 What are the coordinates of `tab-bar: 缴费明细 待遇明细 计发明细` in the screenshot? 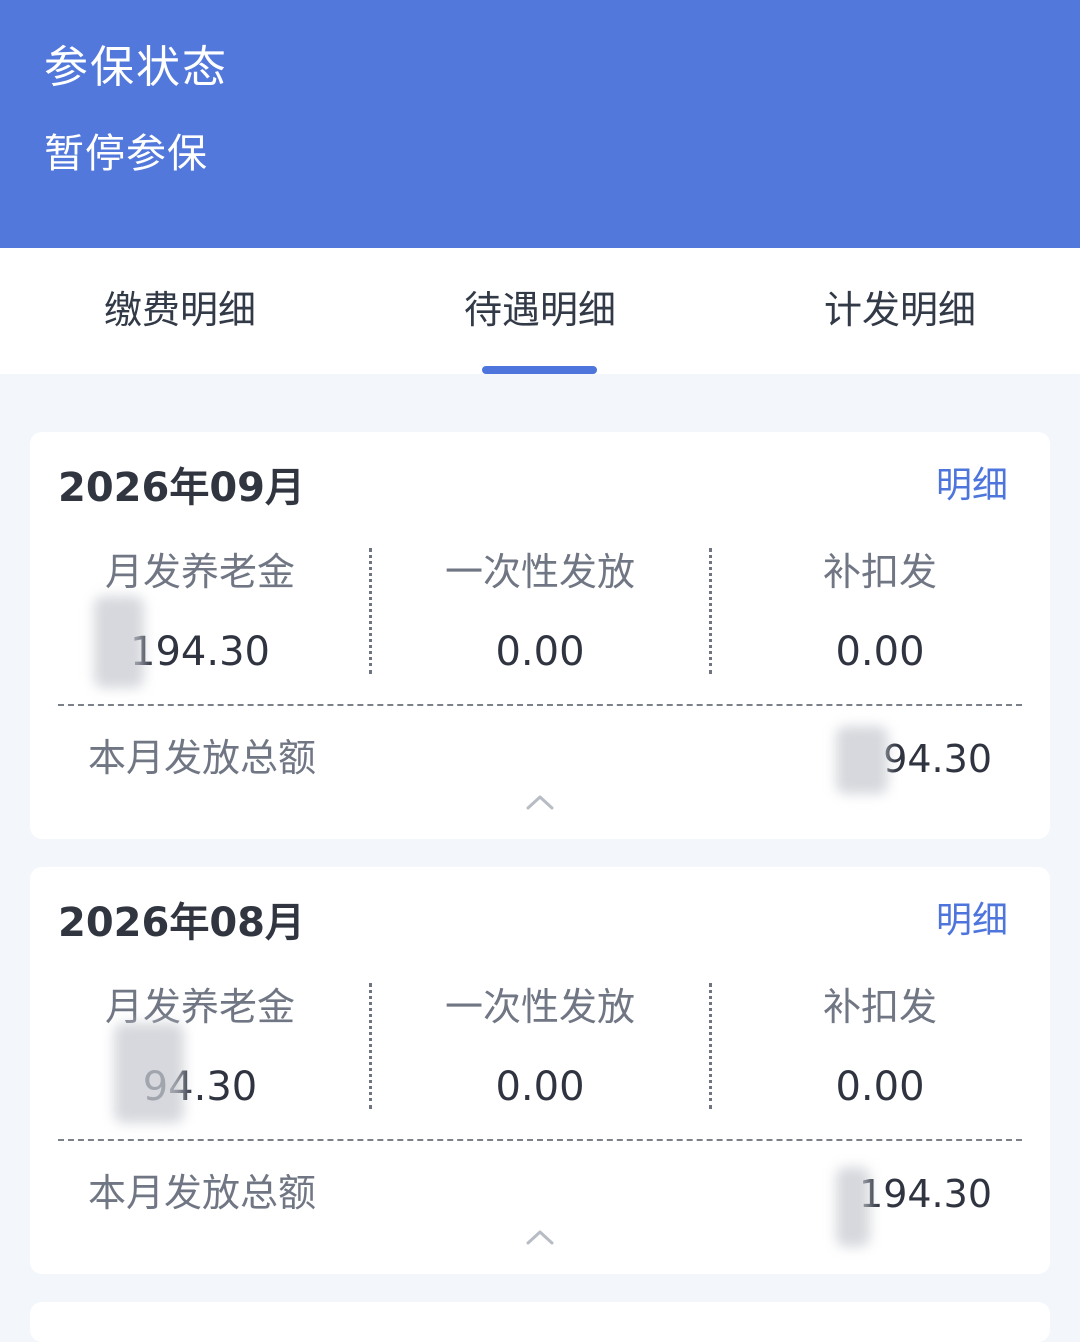 It's located at (540, 311).